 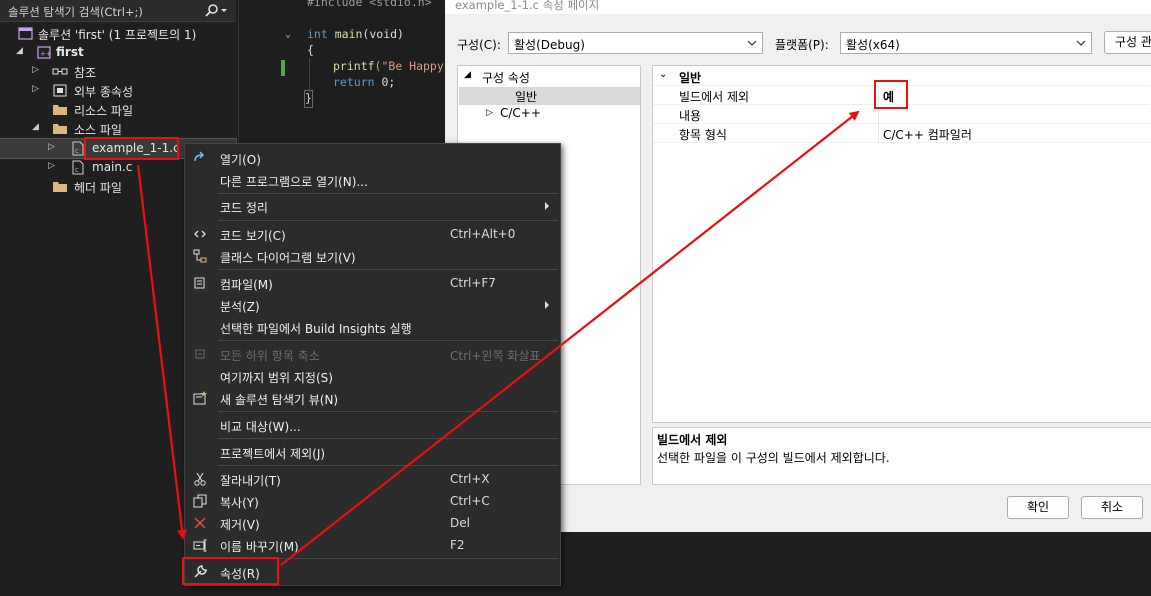 What do you see at coordinates (364, 82) in the screenshot?
I see `code-return: return 0;` at bounding box center [364, 82].